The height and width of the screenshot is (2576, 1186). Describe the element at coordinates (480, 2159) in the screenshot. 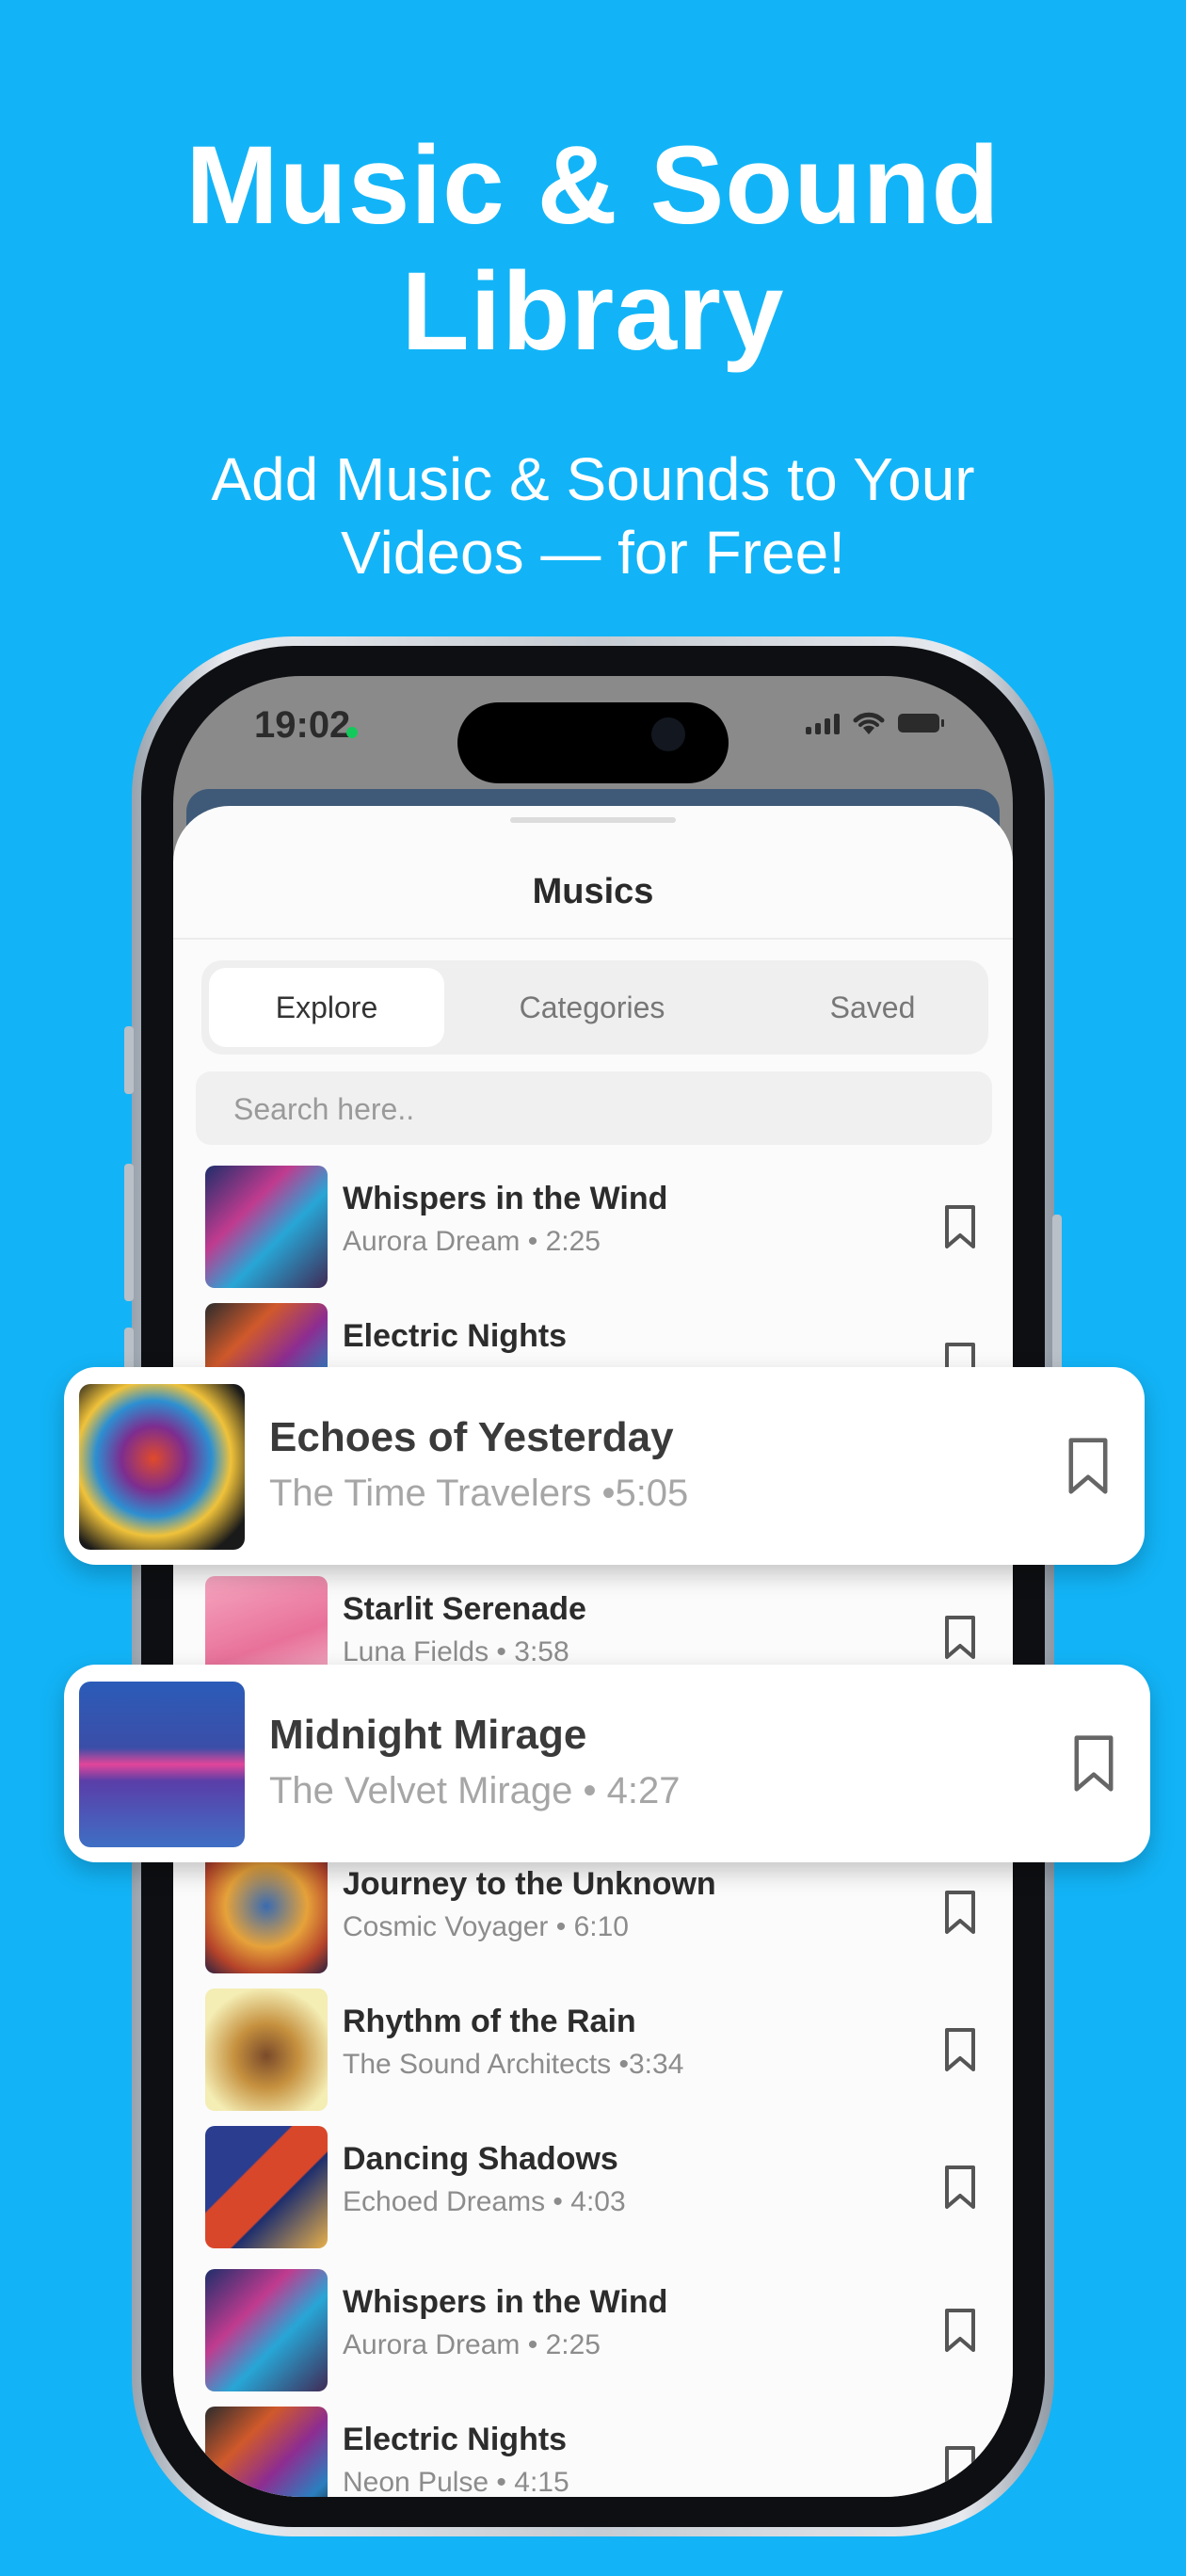

I see `track-title: Dancing Shadows` at that location.